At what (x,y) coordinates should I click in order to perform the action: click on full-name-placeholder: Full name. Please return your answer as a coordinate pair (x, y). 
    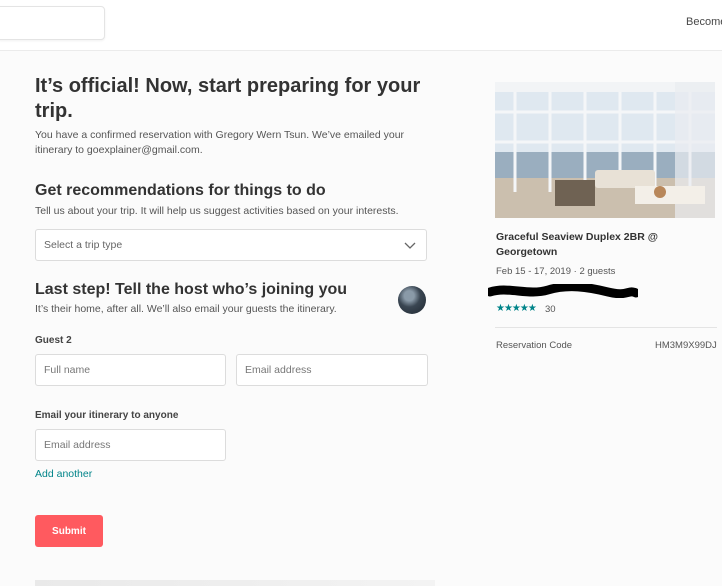
    Looking at the image, I should click on (67, 370).